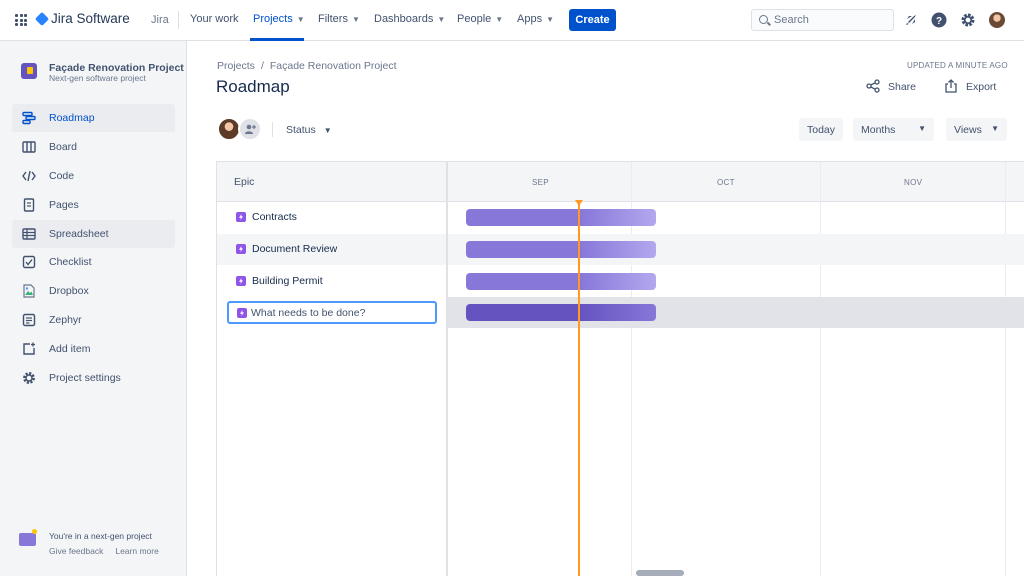 The image size is (1024, 576). I want to click on export-label: Export, so click(981, 87).